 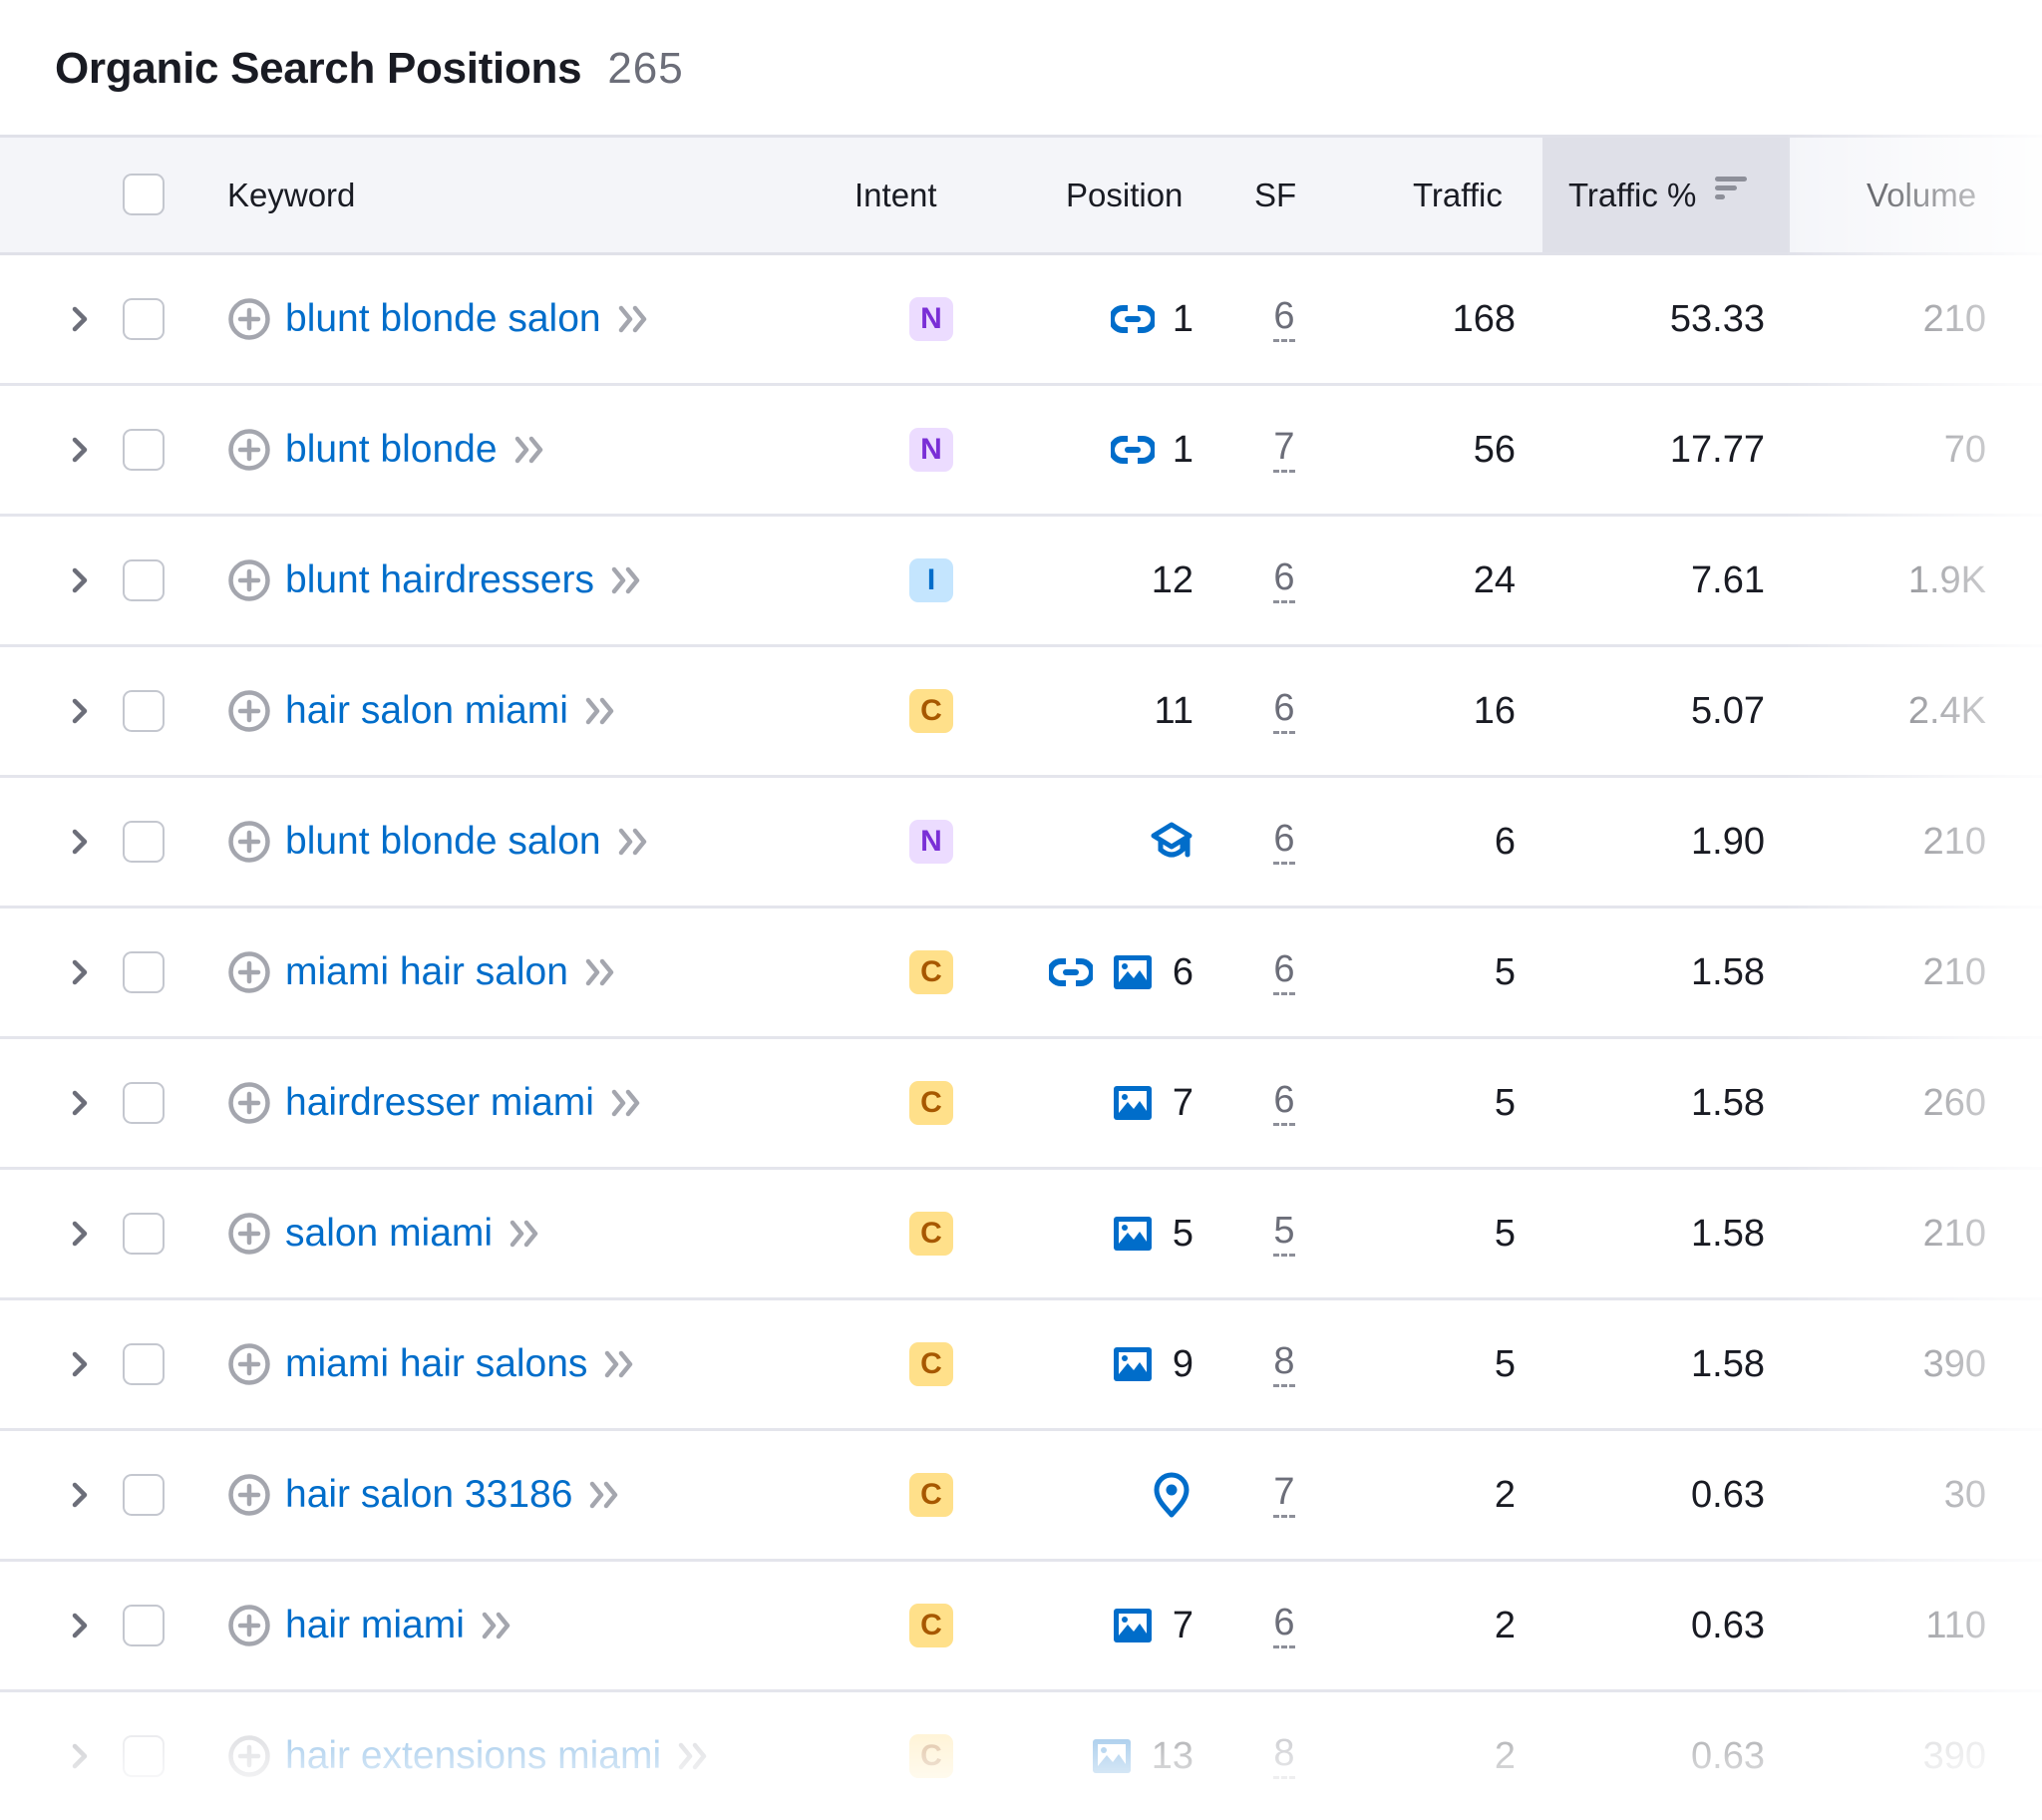 What do you see at coordinates (1717, 449) in the screenshot?
I see `traffic-percent-value: 17.77` at bounding box center [1717, 449].